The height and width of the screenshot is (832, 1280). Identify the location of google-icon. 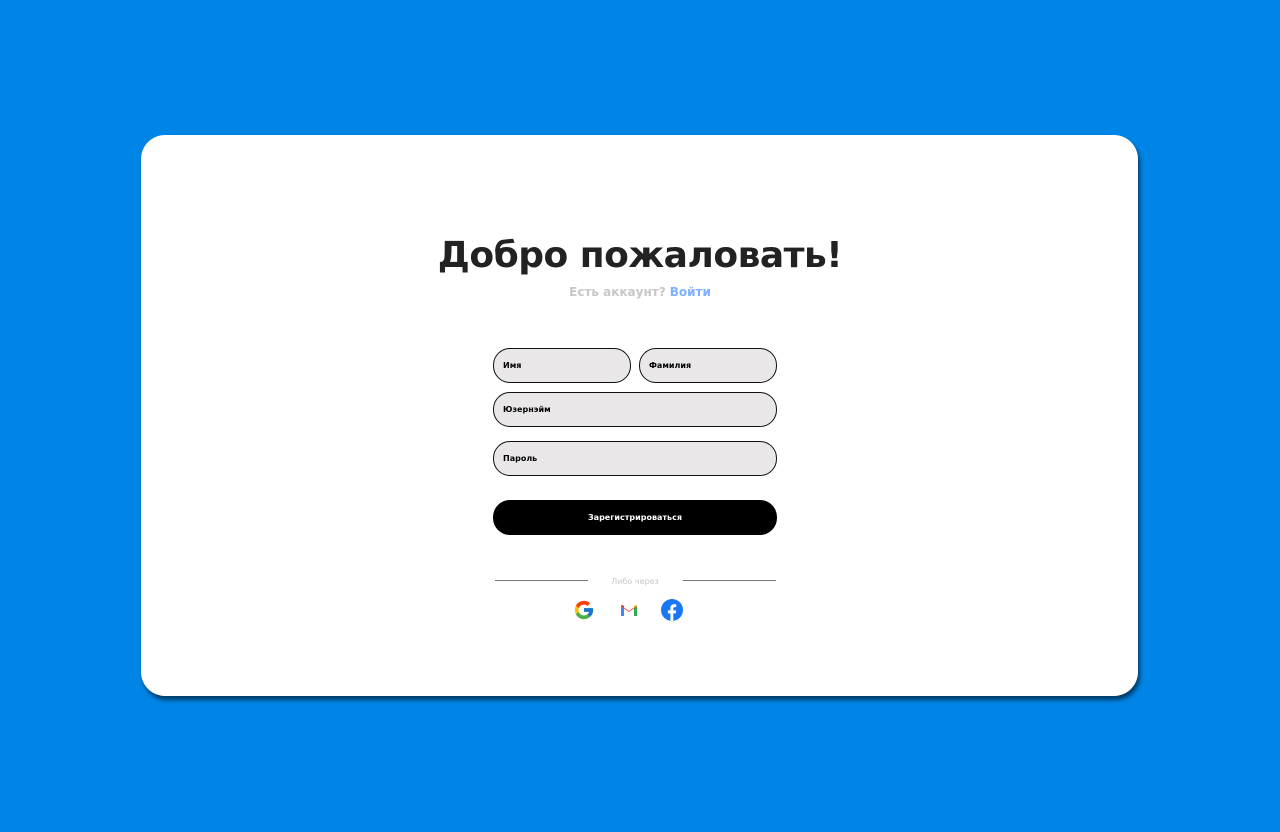
(584, 610).